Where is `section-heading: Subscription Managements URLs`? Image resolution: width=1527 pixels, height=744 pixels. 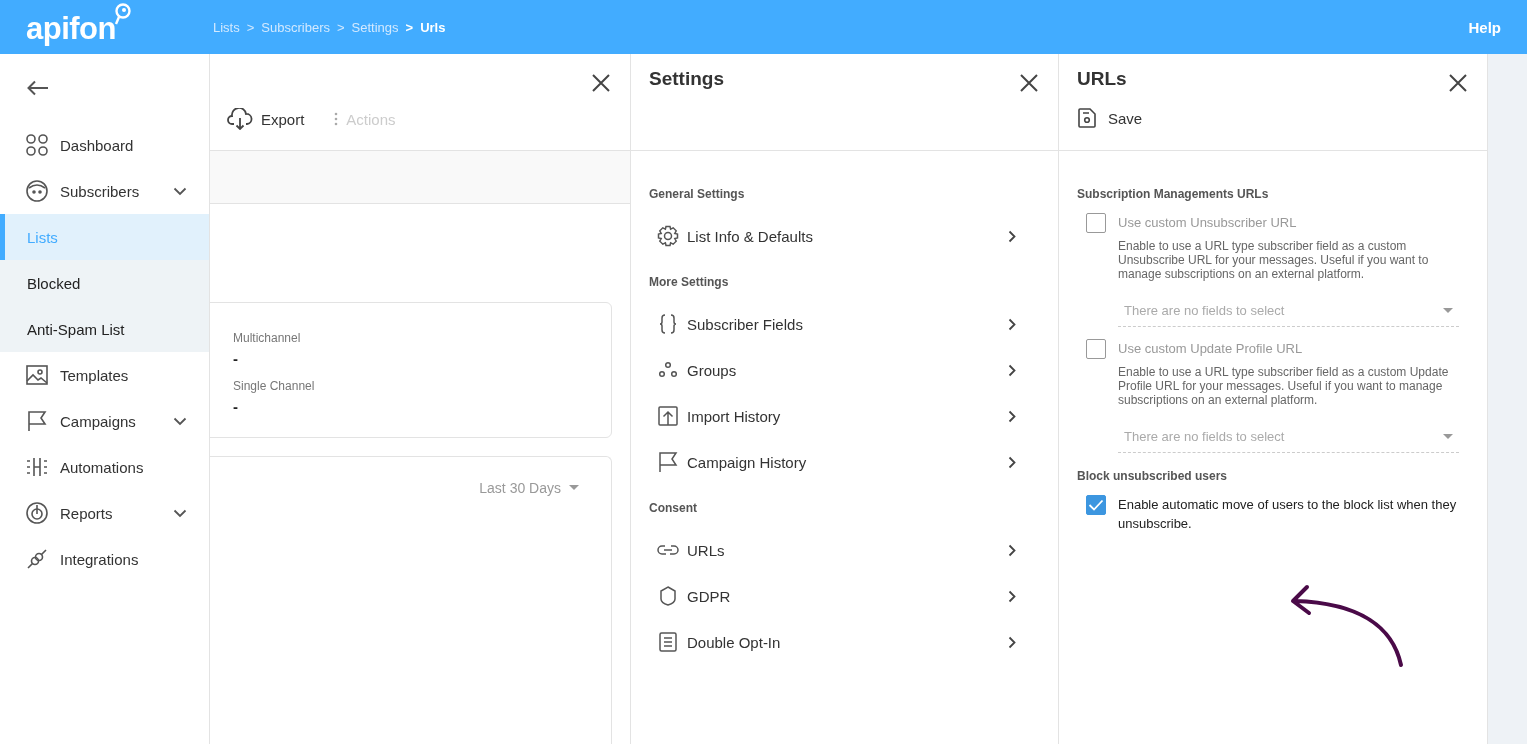 section-heading: Subscription Managements URLs is located at coordinates (1173, 194).